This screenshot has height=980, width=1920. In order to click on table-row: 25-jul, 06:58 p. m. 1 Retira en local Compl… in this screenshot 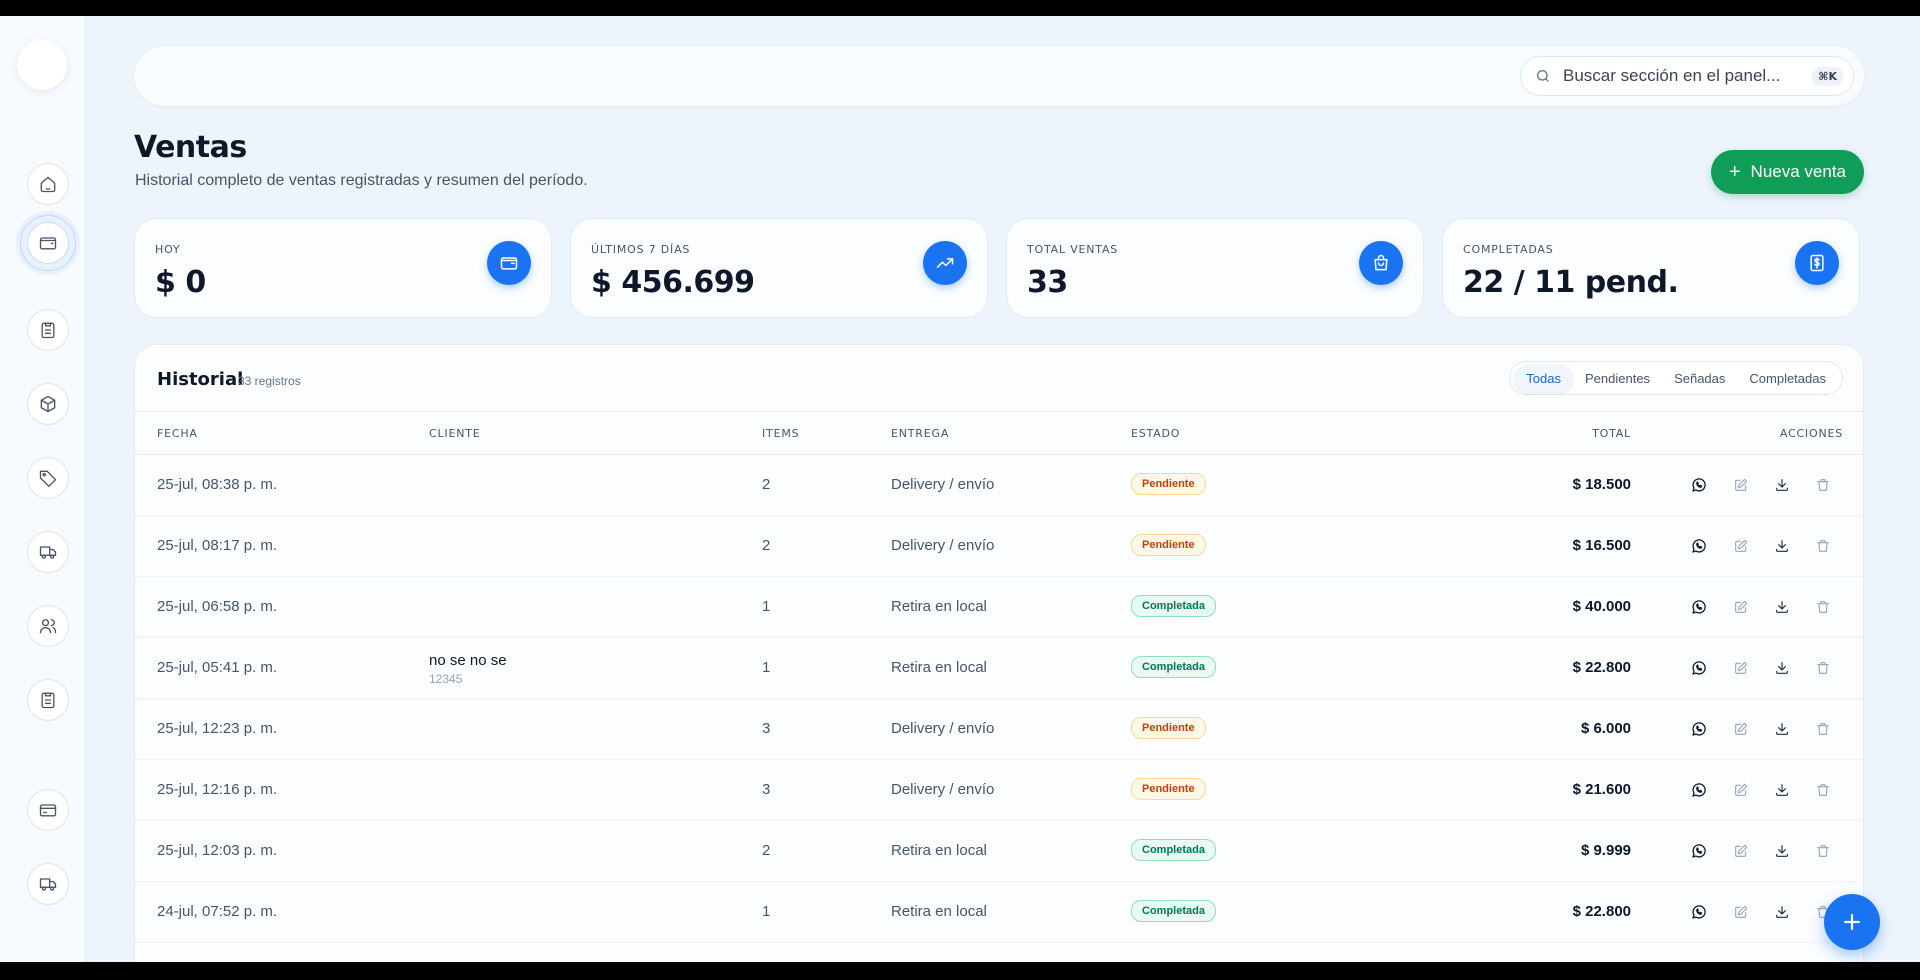, I will do `click(999, 607)`.